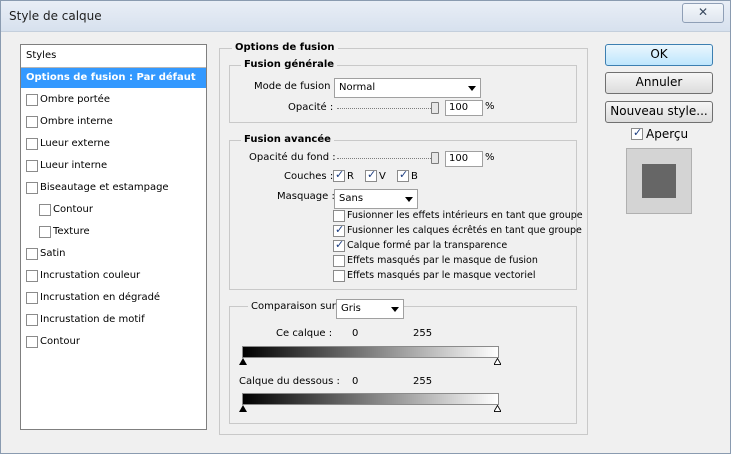 The height and width of the screenshot is (454, 731). Describe the element at coordinates (490, 157) in the screenshot. I see `fill-opacity-unit: %` at that location.